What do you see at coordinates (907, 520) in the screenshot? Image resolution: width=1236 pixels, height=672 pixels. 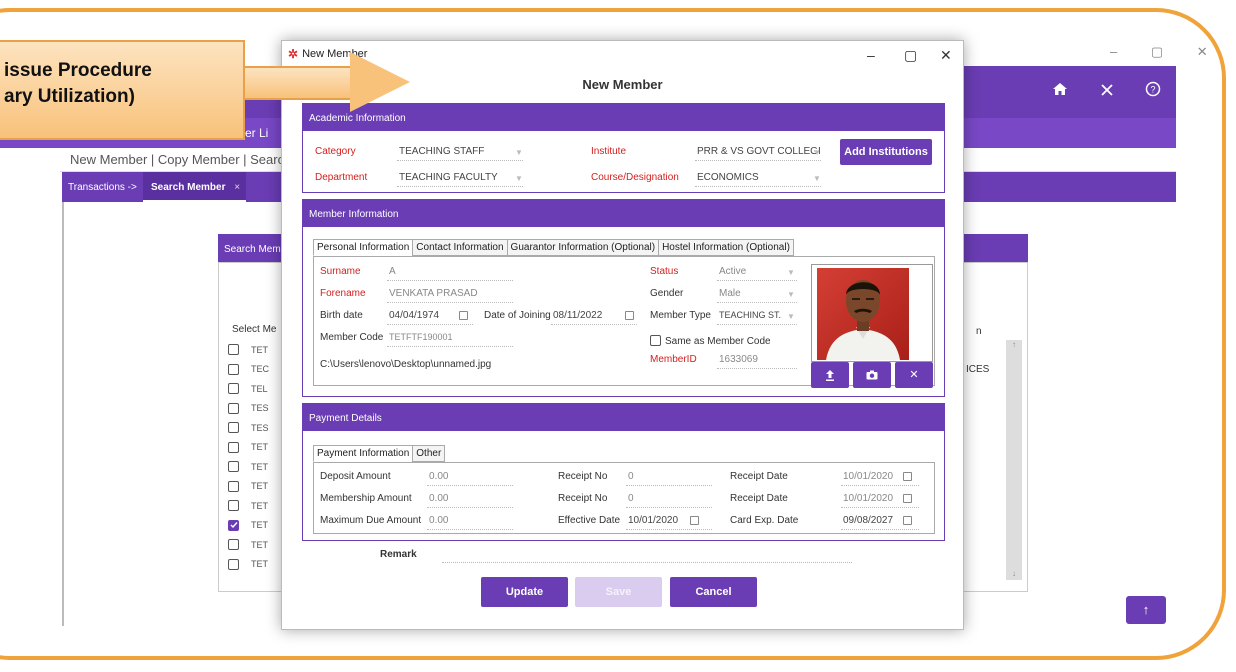 I see `card-exp-calendar-icon: c` at bounding box center [907, 520].